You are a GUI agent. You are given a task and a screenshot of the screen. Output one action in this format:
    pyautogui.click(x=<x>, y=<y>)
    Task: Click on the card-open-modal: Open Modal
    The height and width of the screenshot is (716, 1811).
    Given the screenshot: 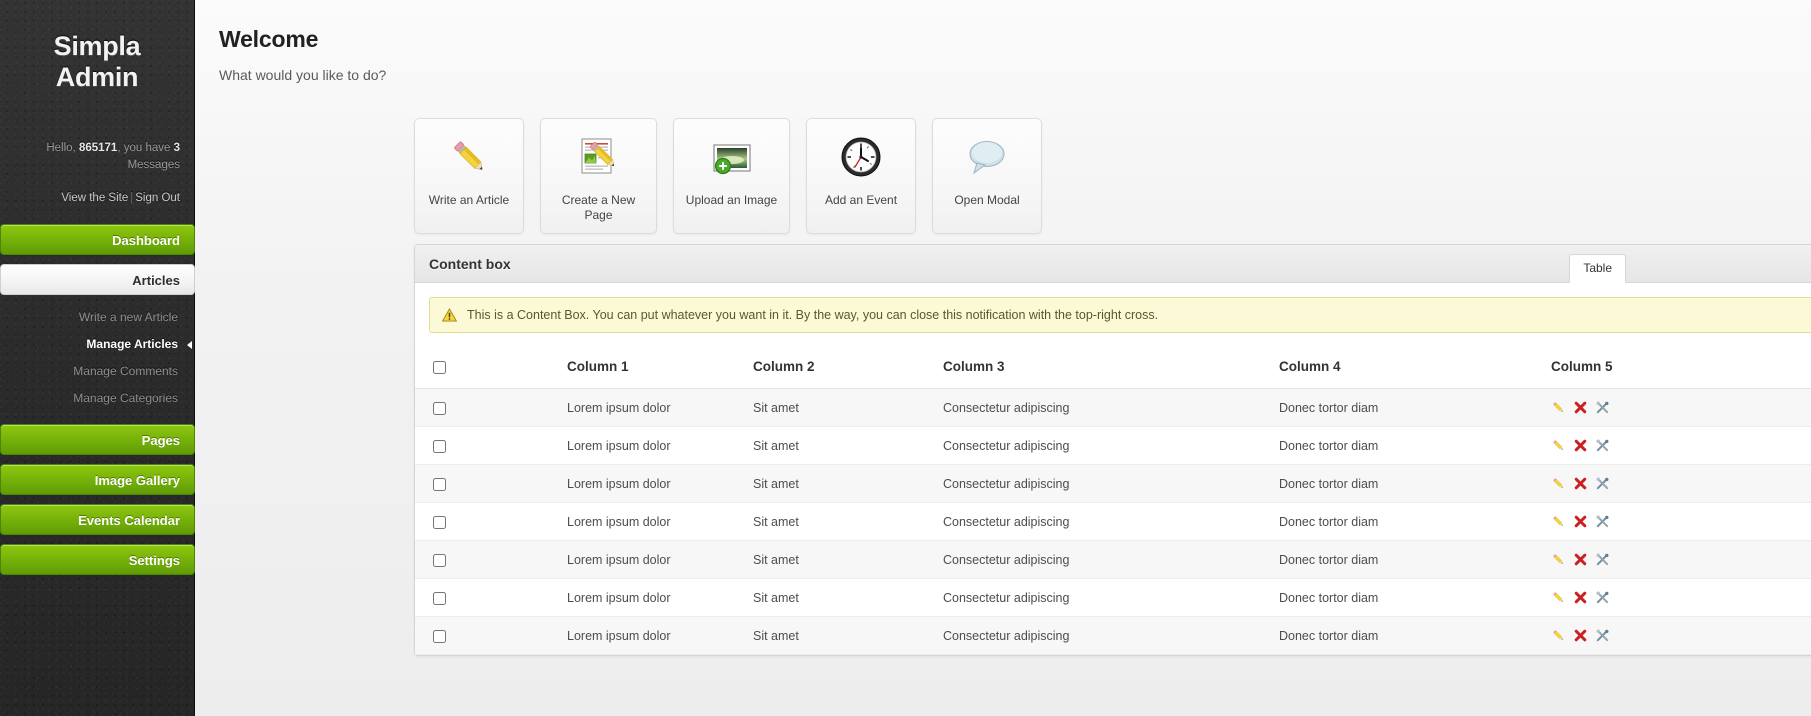 What is the action you would take?
    pyautogui.click(x=987, y=176)
    